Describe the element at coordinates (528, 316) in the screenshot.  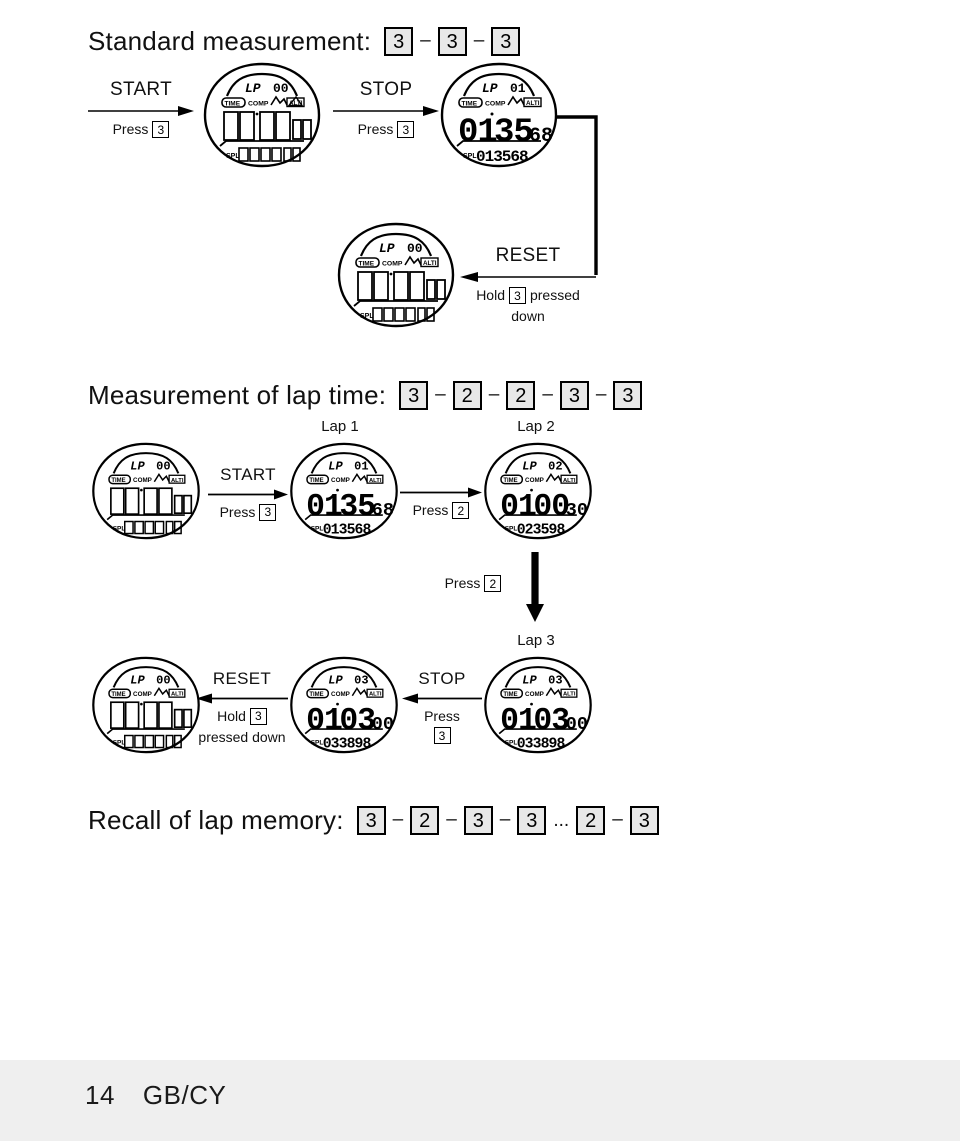
I see `down-word: down` at that location.